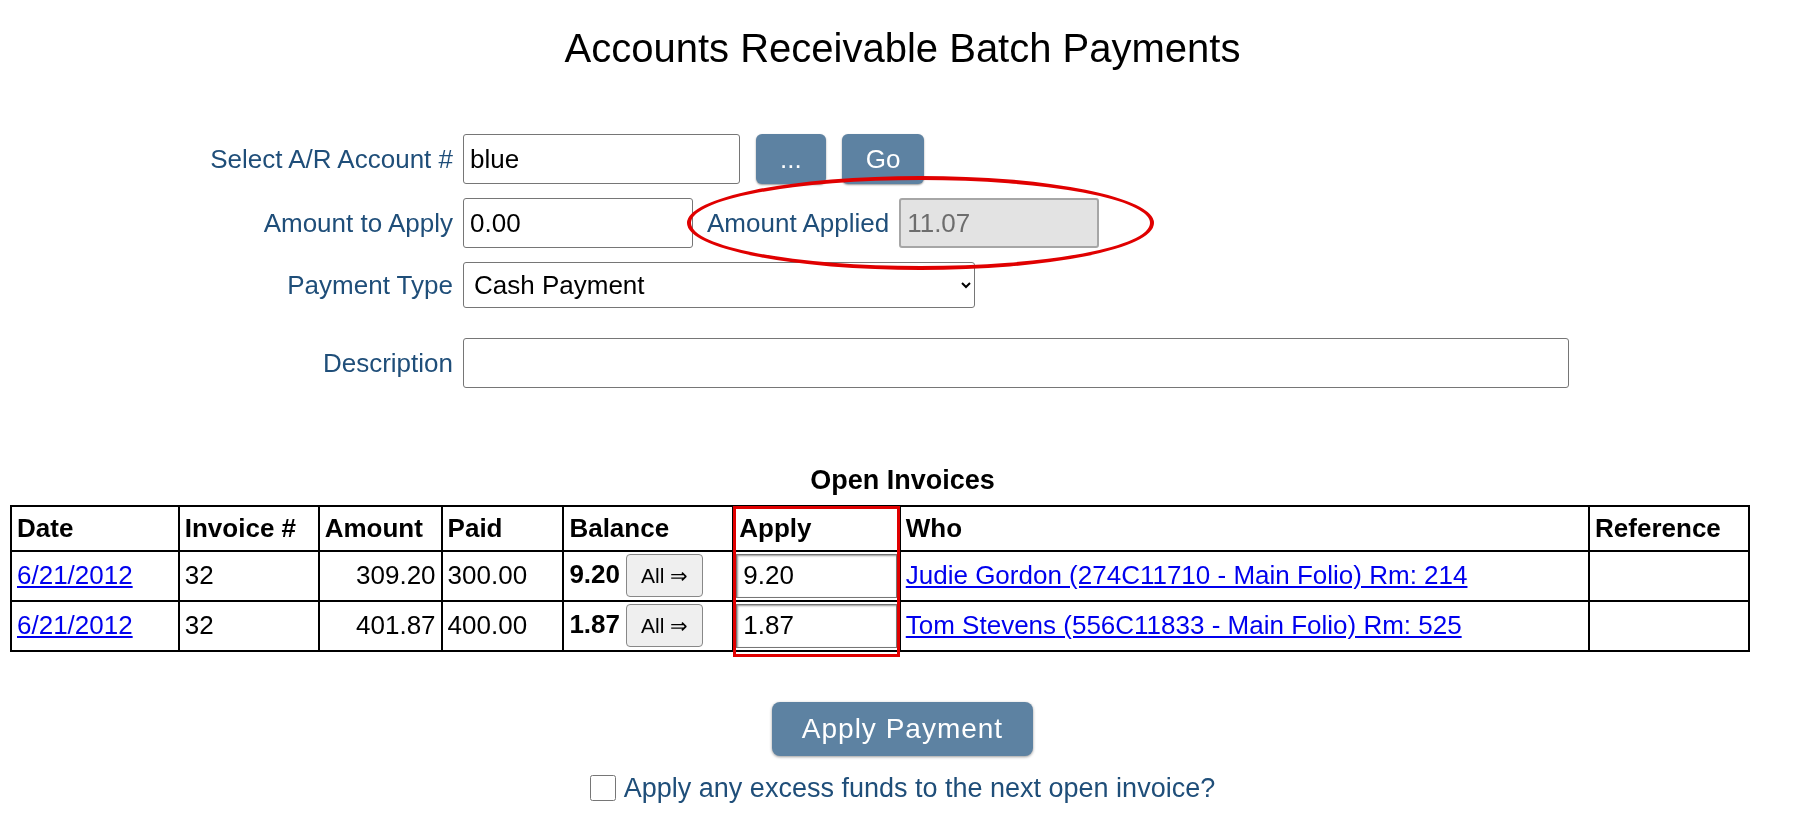 This screenshot has width=1805, height=830. What do you see at coordinates (248, 528) in the screenshot?
I see `column-header: Invoice #` at bounding box center [248, 528].